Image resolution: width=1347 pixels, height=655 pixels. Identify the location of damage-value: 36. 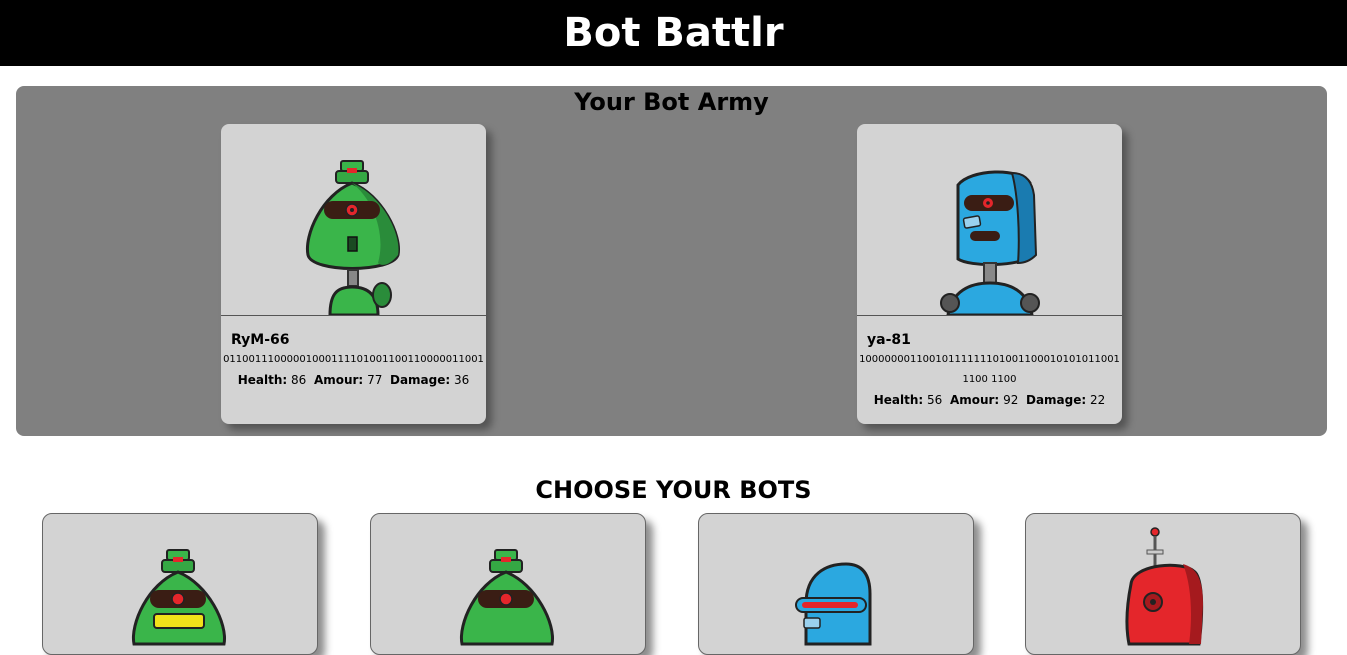
(462, 380).